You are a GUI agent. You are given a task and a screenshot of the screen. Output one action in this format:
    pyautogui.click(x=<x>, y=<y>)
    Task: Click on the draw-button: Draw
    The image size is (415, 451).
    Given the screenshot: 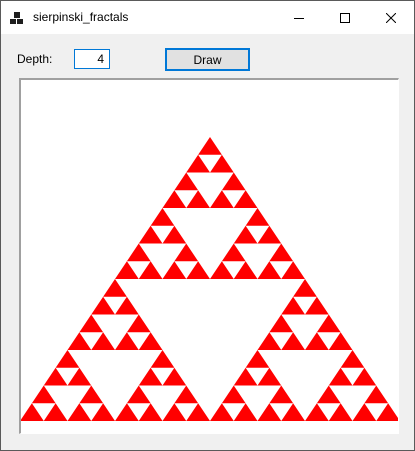 What is the action you would take?
    pyautogui.click(x=207, y=59)
    